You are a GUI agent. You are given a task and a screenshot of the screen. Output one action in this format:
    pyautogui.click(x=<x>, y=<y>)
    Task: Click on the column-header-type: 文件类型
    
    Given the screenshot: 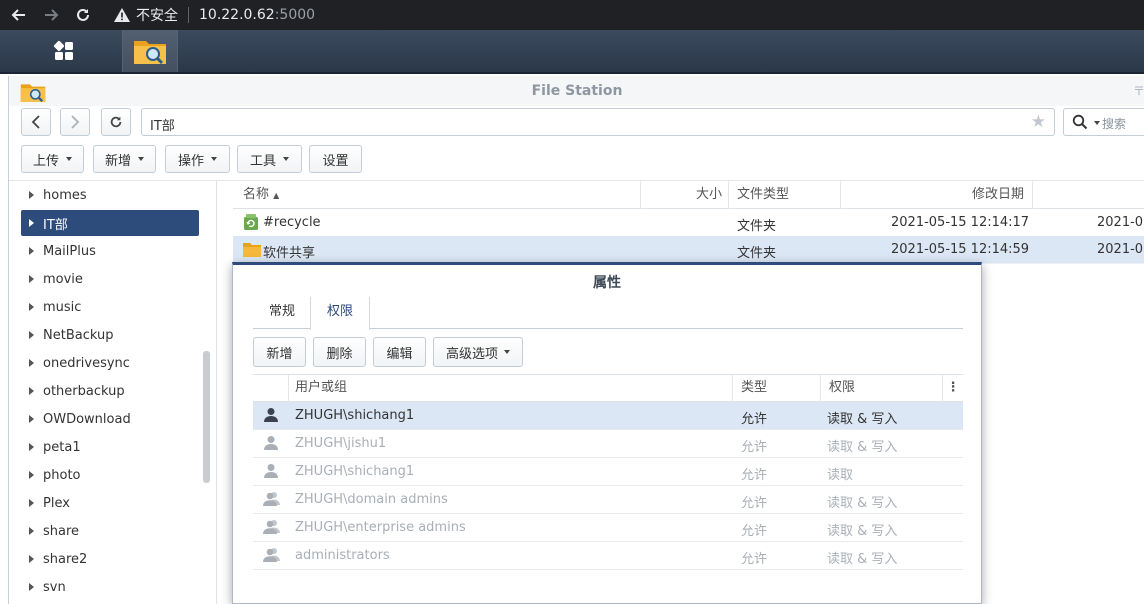 What is the action you would take?
    pyautogui.click(x=785, y=195)
    